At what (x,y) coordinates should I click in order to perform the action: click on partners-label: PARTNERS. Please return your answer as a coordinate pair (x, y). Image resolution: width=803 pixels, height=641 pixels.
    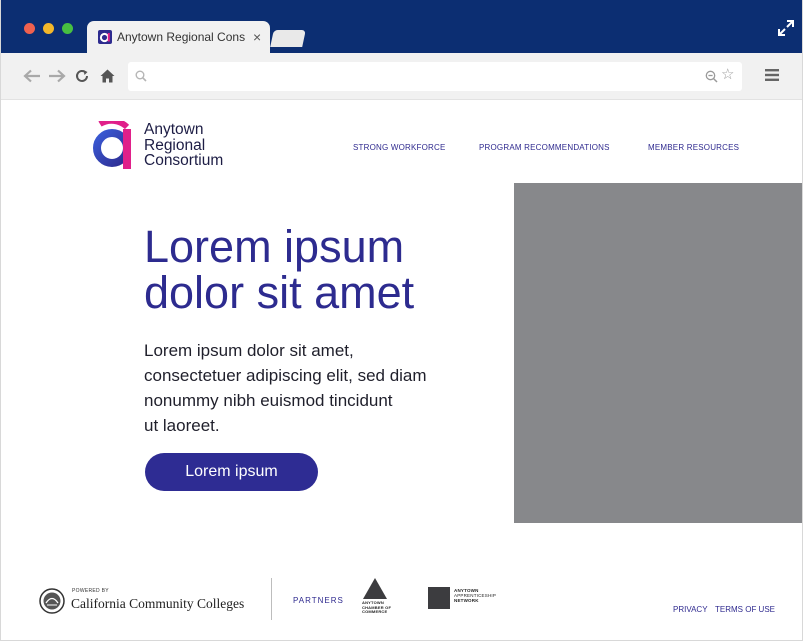
    Looking at the image, I should click on (318, 600).